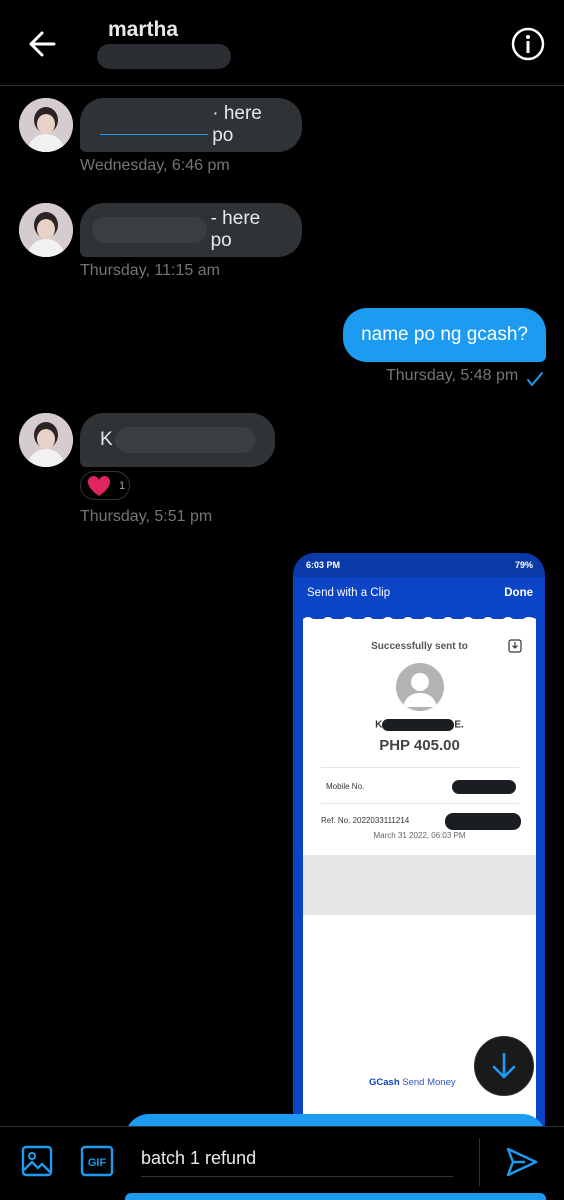  Describe the element at coordinates (518, 593) in the screenshot. I see `done-label: Done` at that location.